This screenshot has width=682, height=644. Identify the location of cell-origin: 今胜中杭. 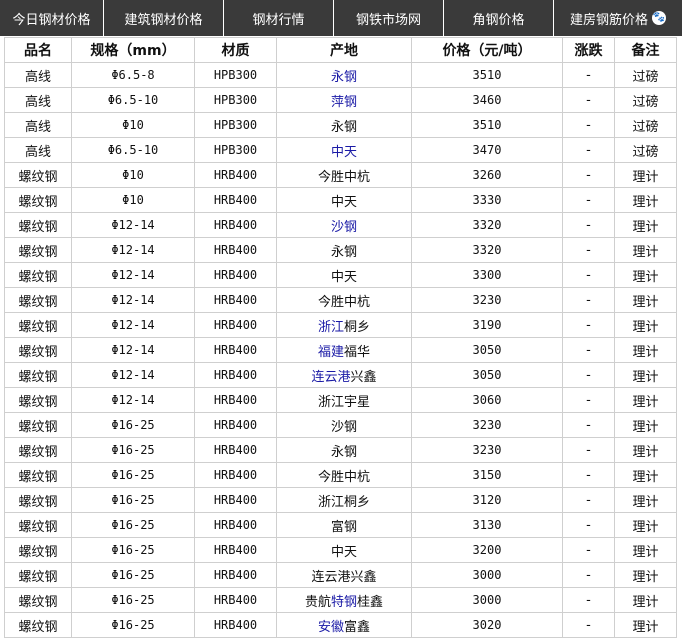
(344, 475).